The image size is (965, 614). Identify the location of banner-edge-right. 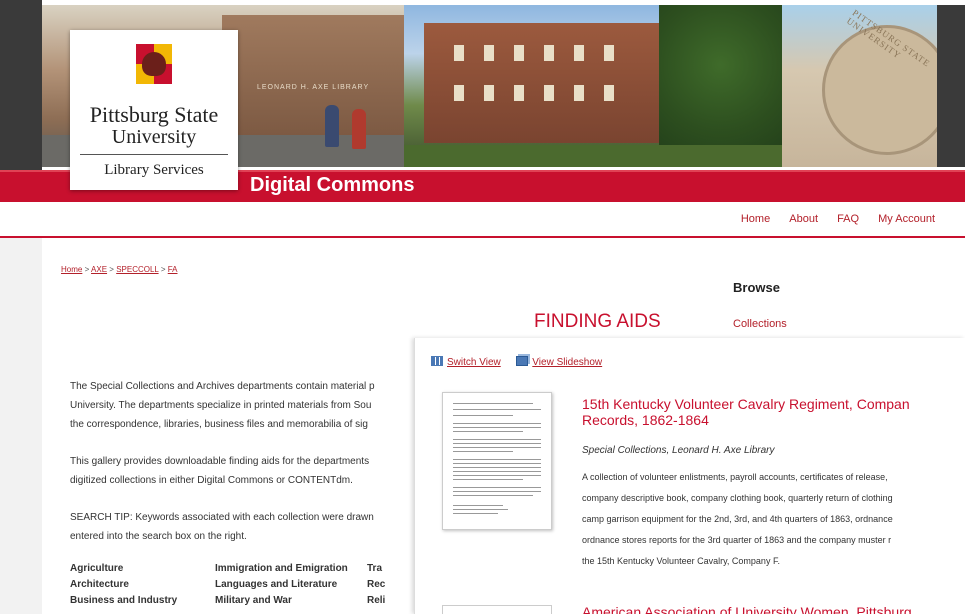
(951, 86).